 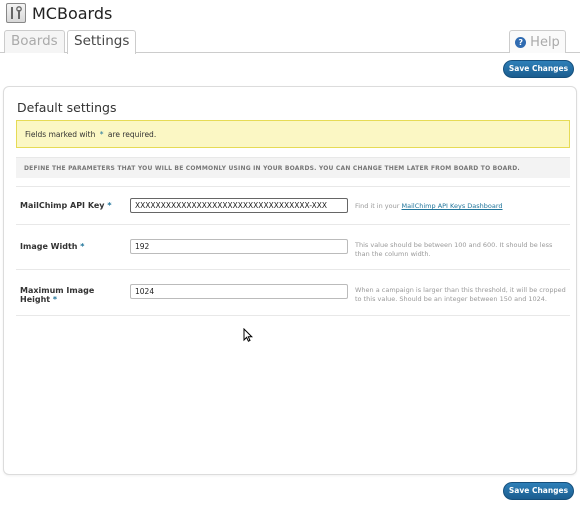 I want to click on section-title: Default settings, so click(x=67, y=107).